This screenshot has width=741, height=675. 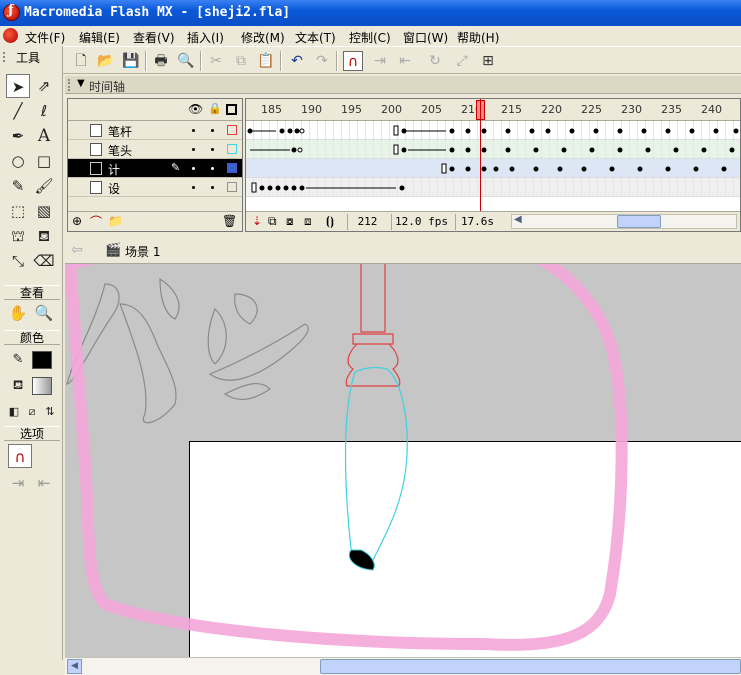 What do you see at coordinates (462, 61) in the screenshot?
I see `scale-icon: ⤢` at bounding box center [462, 61].